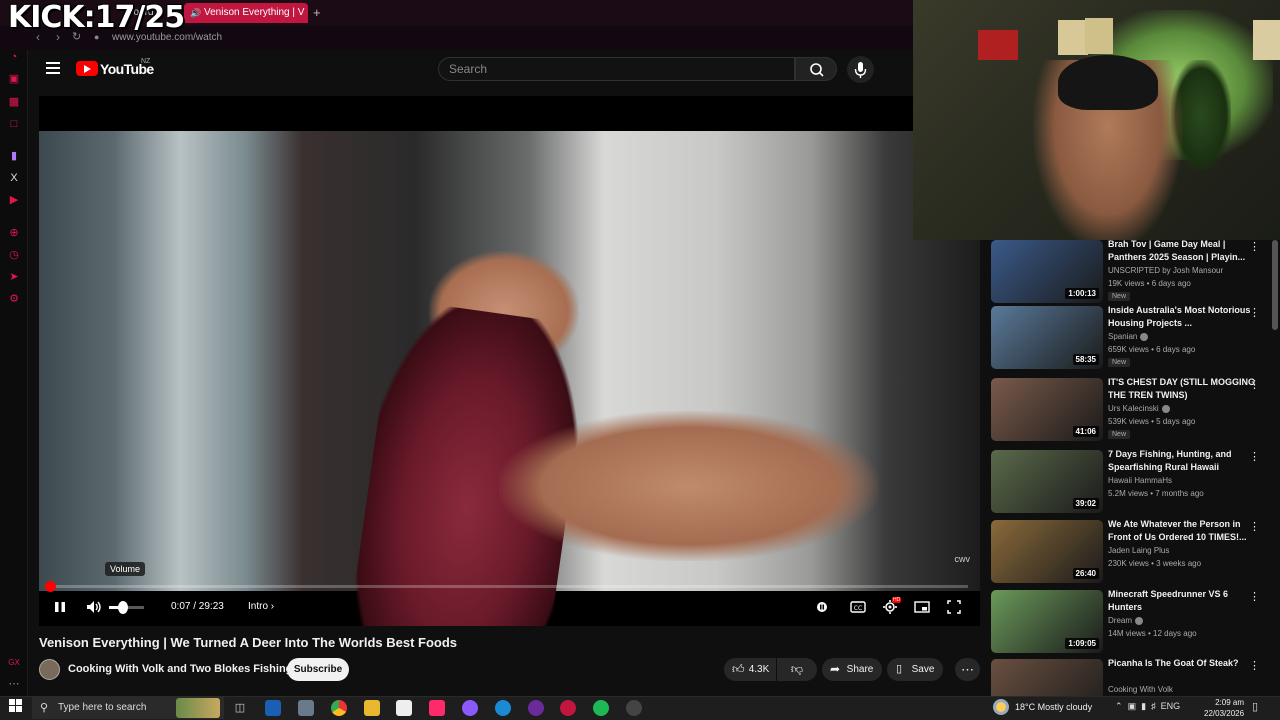  I want to click on fullscreen-button, so click(954, 607).